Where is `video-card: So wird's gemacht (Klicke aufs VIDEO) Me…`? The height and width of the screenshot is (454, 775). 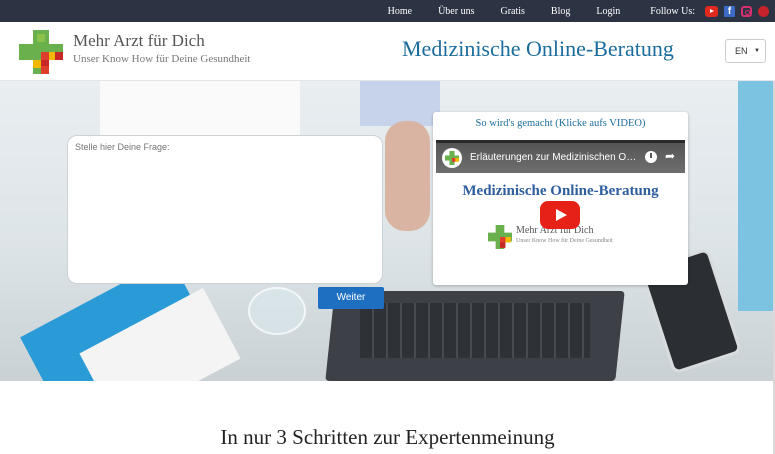 video-card: So wird's gemacht (Klicke aufs VIDEO) Me… is located at coordinates (560, 198).